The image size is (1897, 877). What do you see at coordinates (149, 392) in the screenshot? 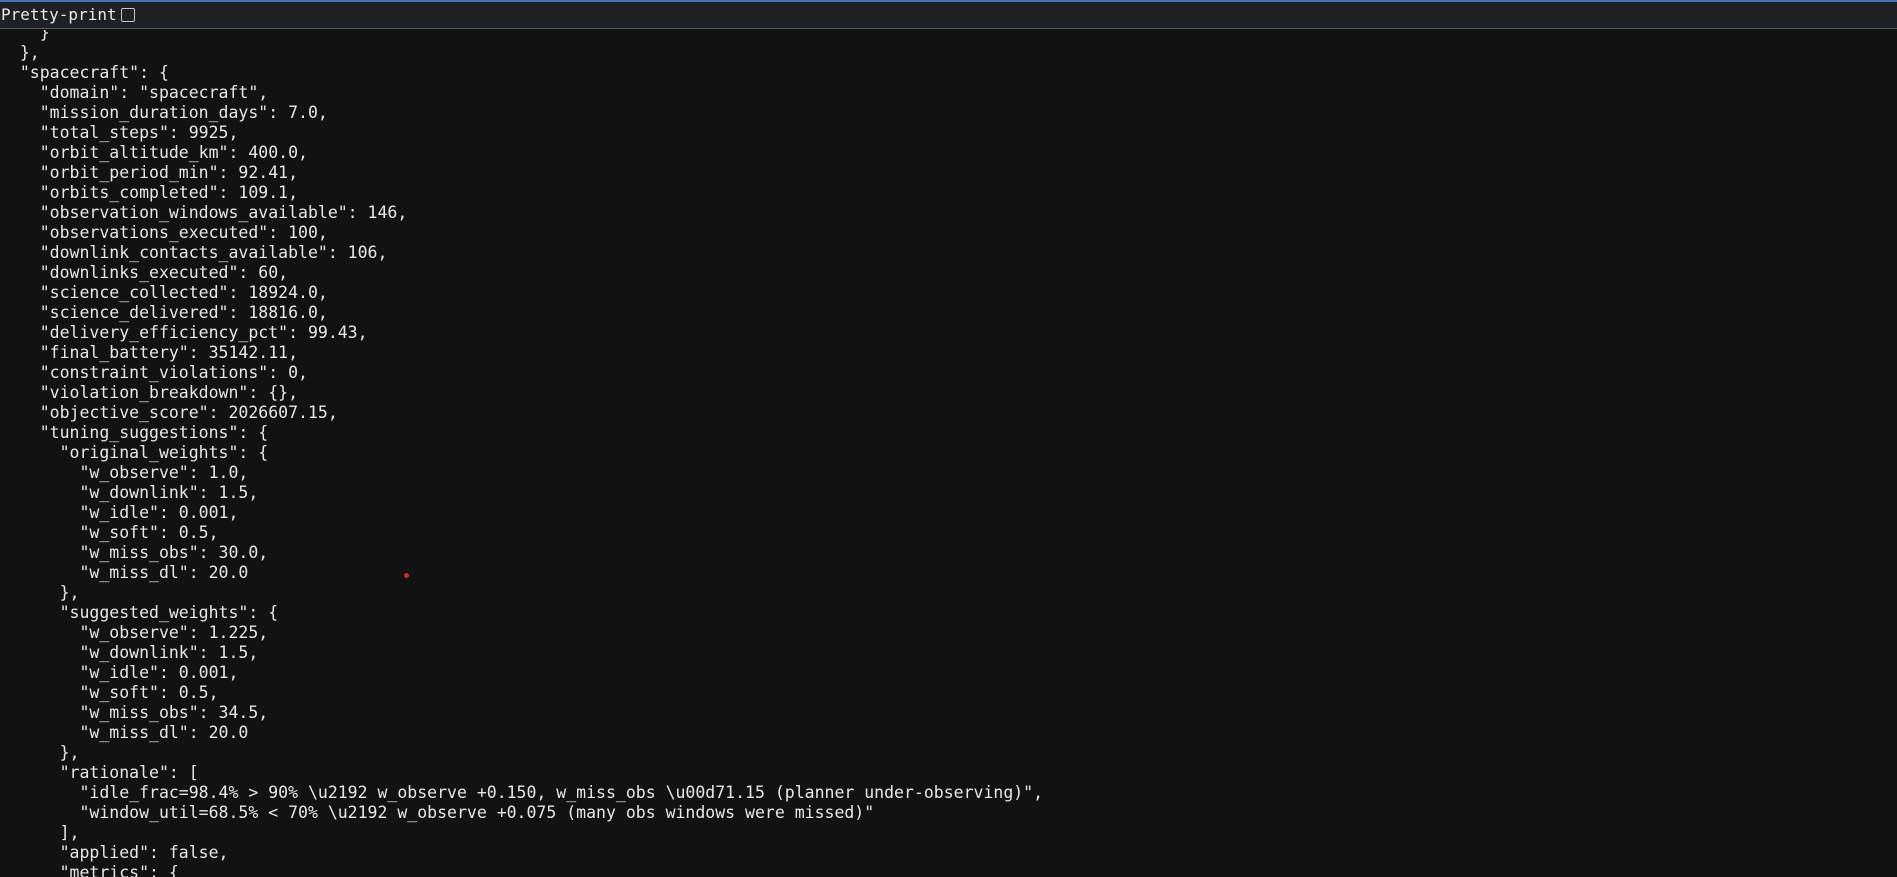
I see `json-line: "violation_breakdown": {},` at bounding box center [149, 392].